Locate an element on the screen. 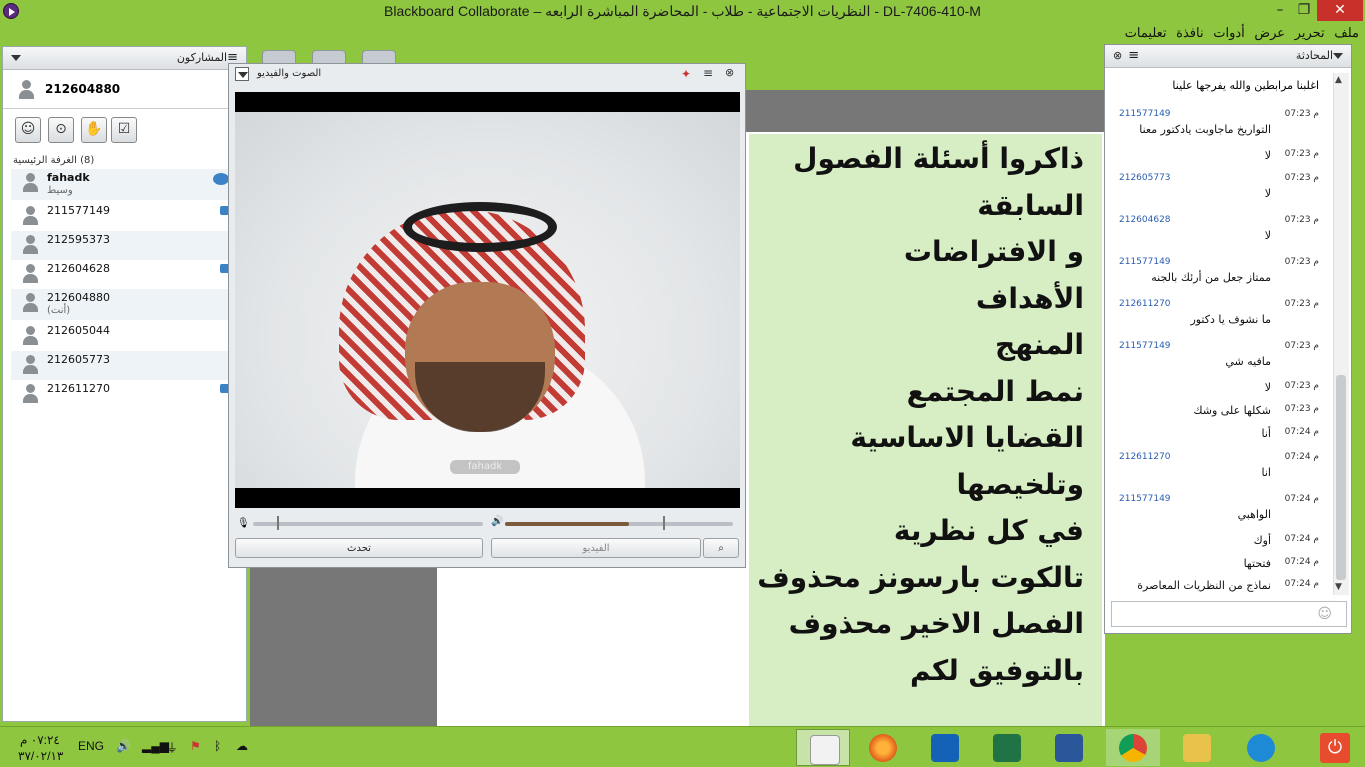  taskbar-ie is located at coordinates (1261, 747).